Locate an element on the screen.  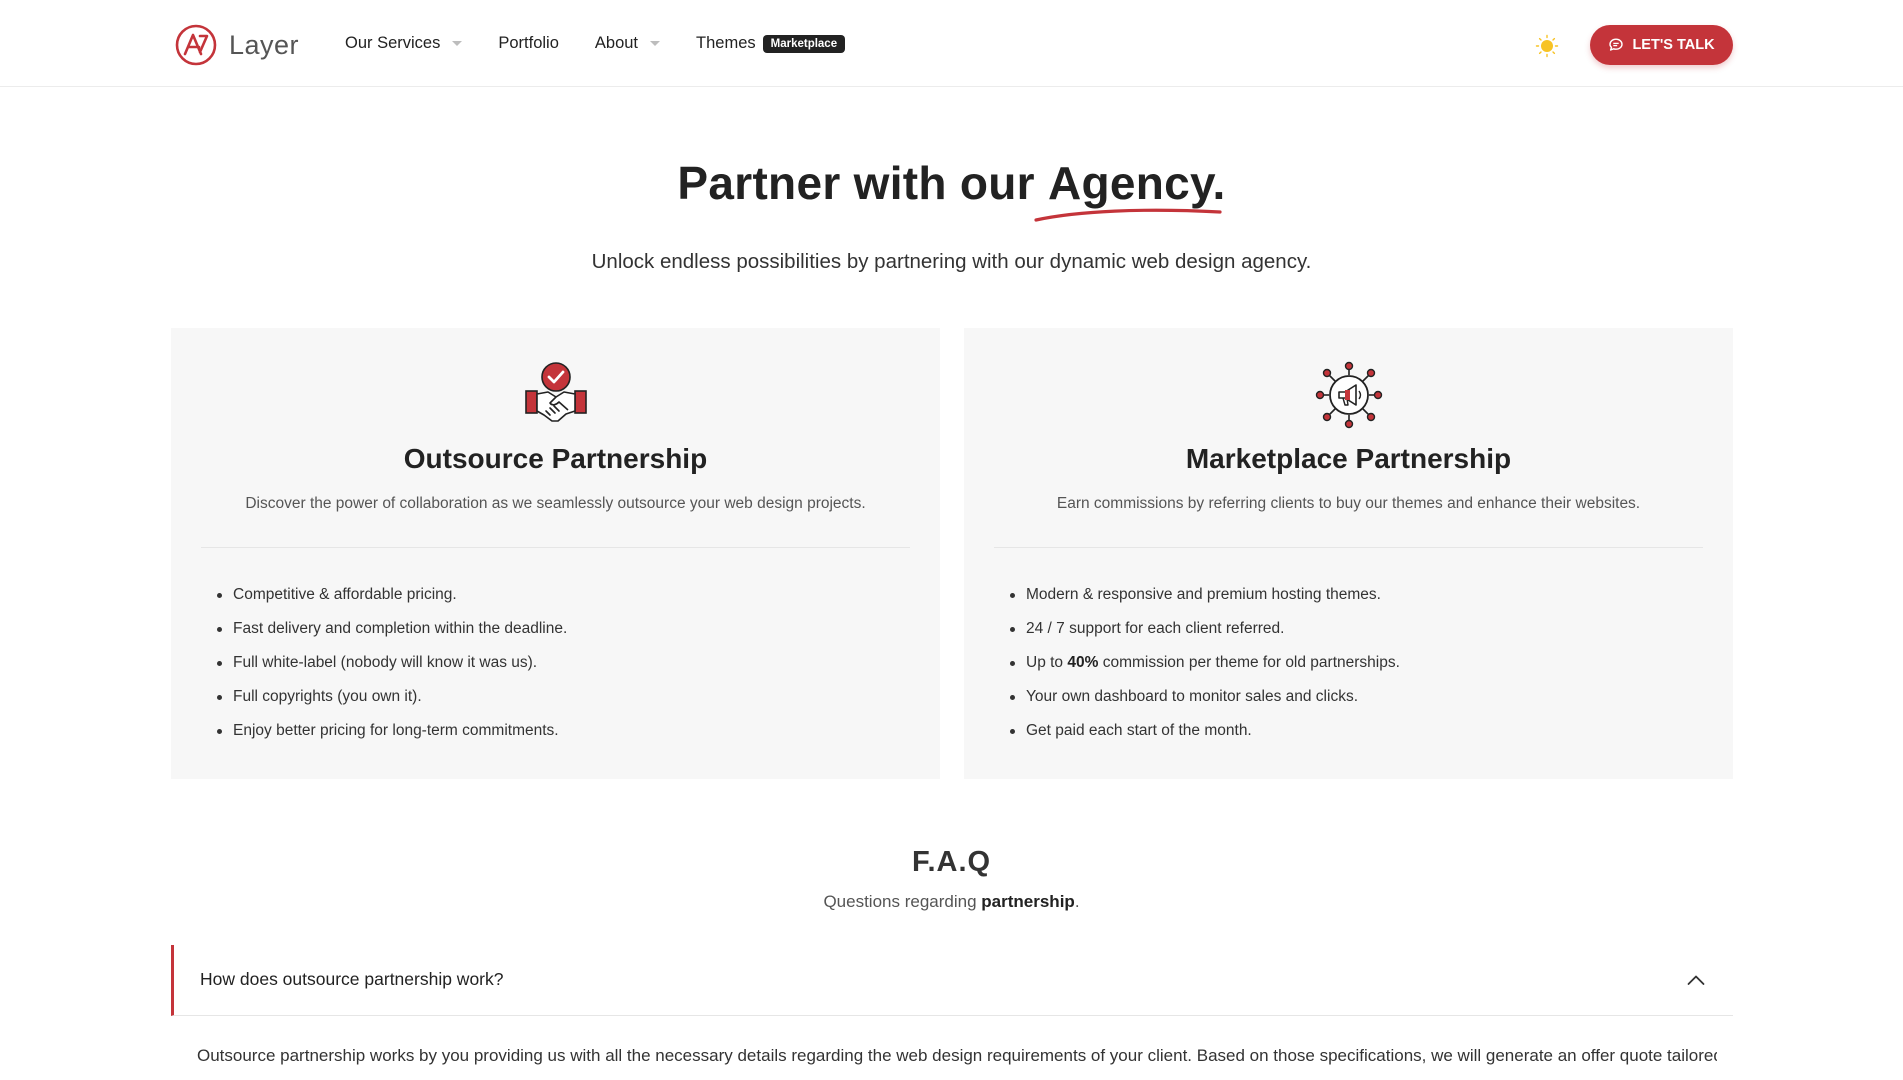
nav-item-our-services: Our Services is located at coordinates (404, 43).